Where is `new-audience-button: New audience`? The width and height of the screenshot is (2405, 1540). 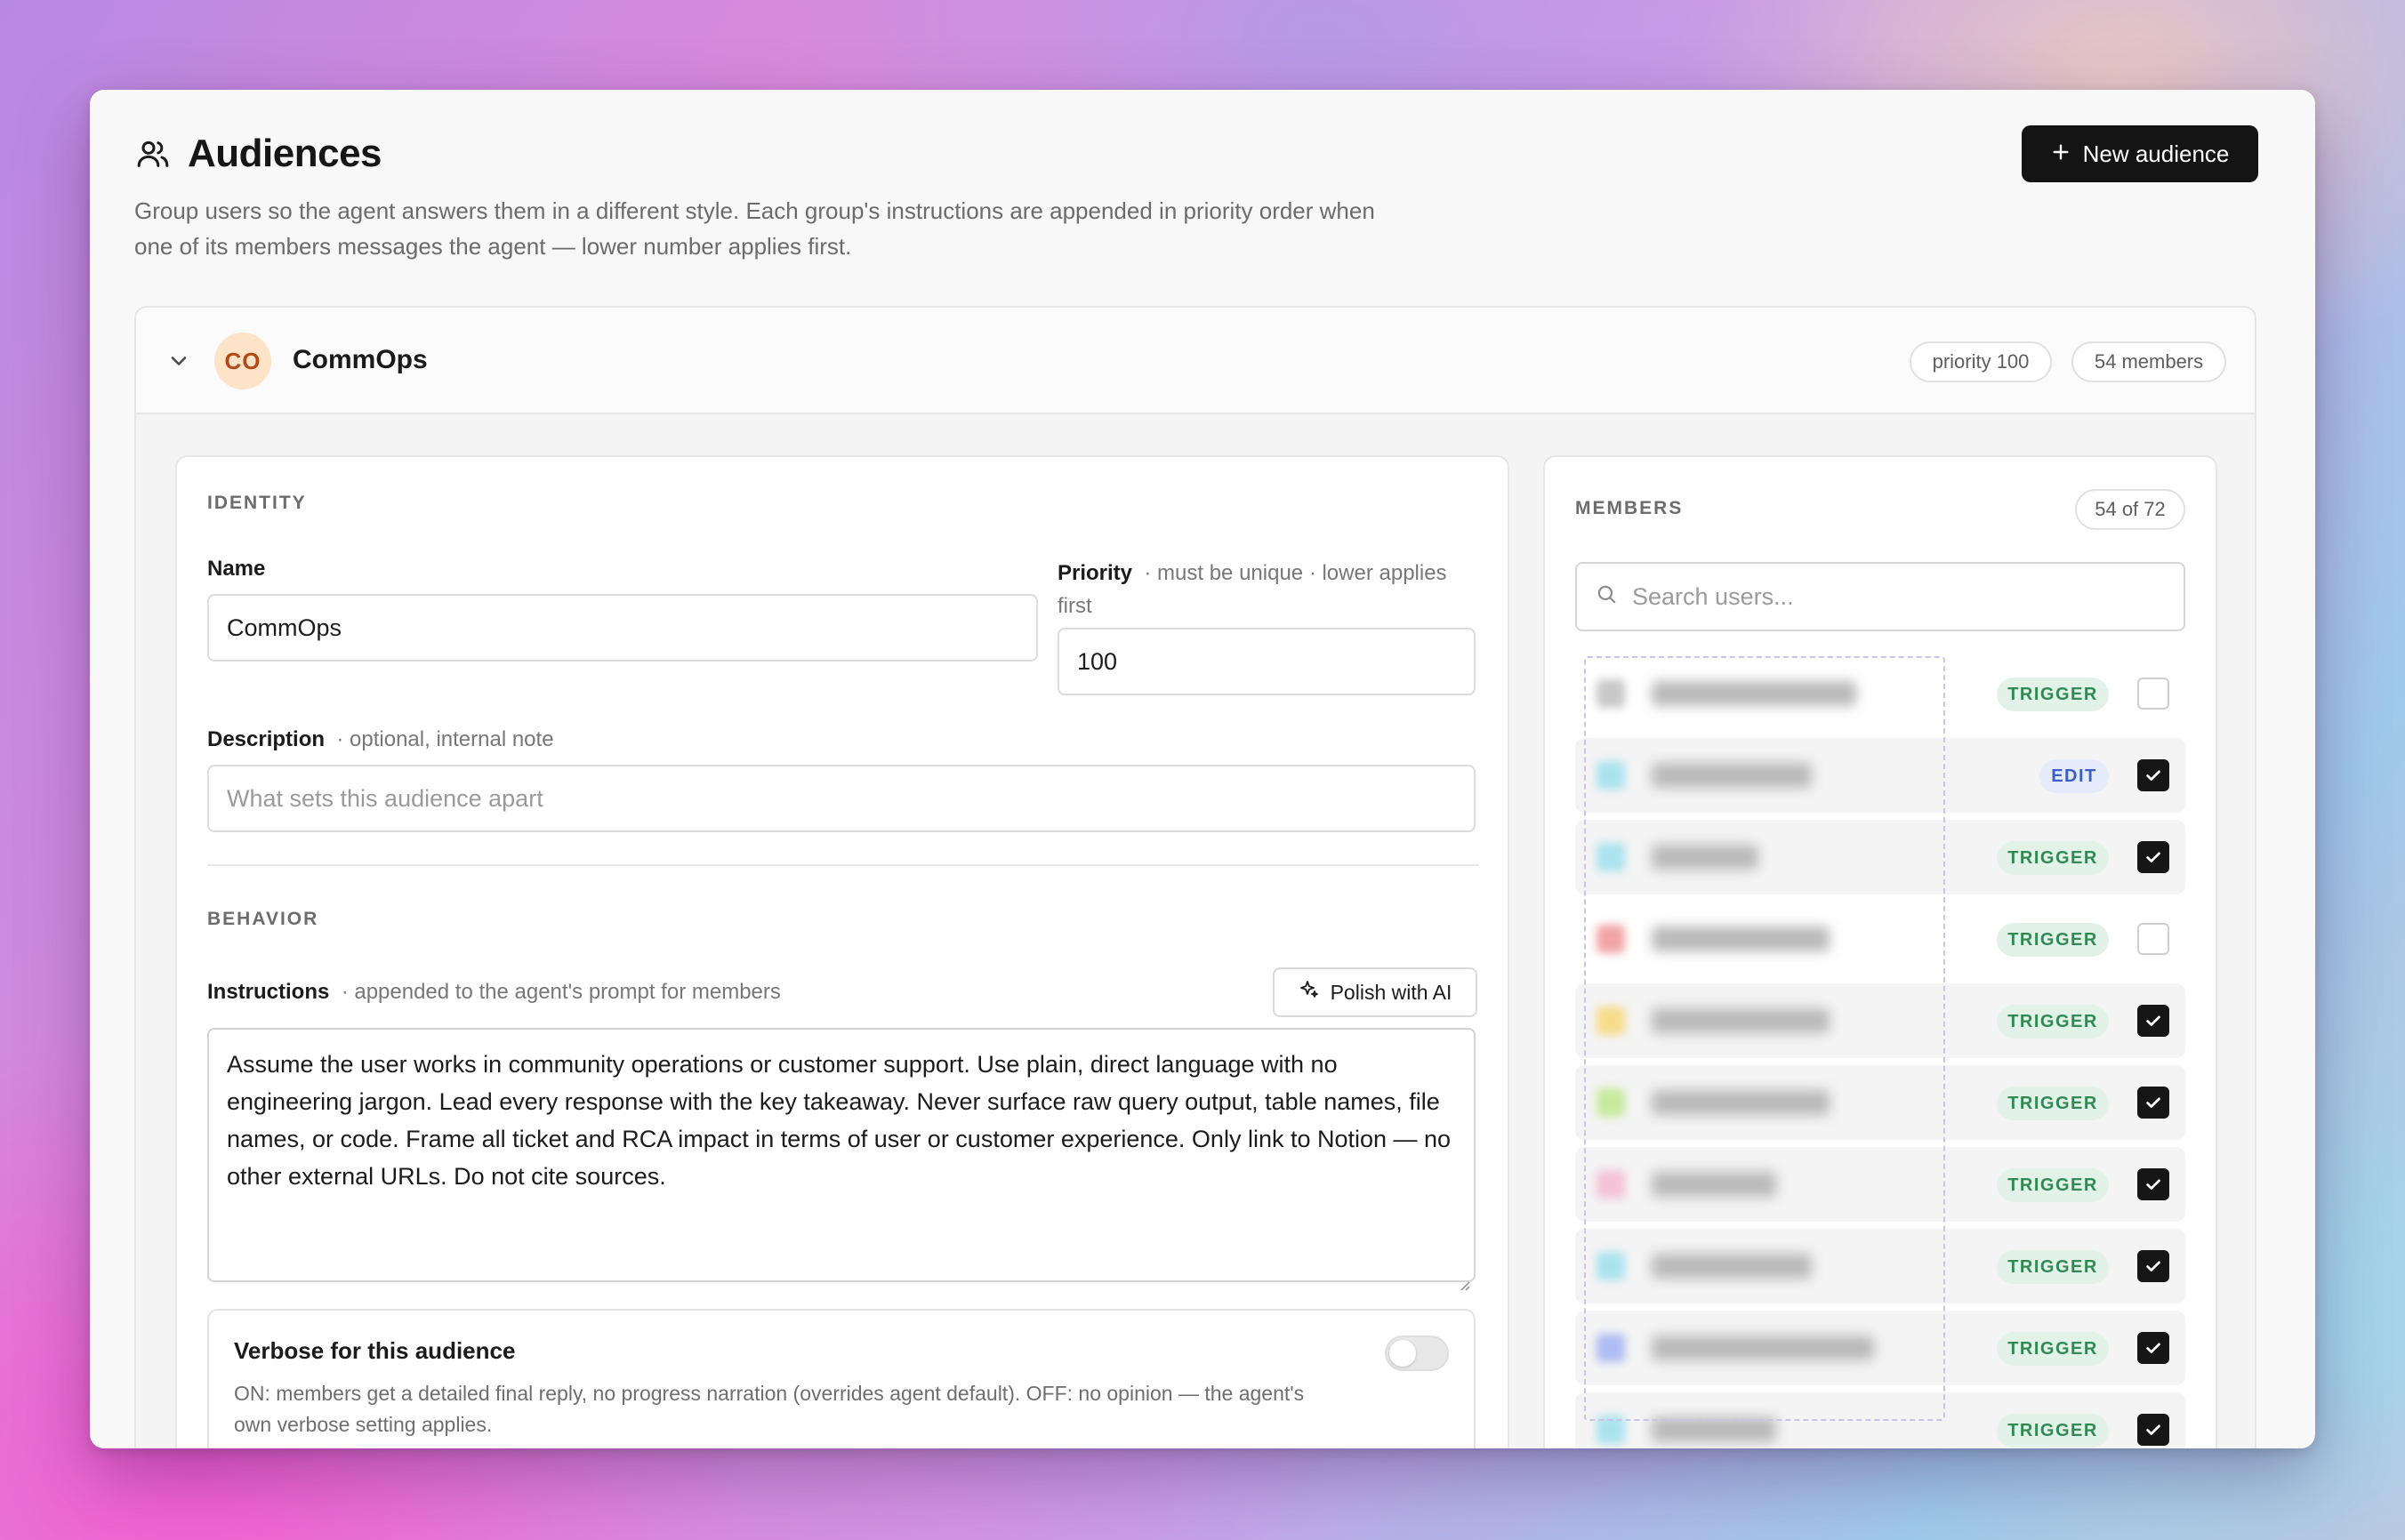
new-audience-button: New audience is located at coordinates (2140, 153).